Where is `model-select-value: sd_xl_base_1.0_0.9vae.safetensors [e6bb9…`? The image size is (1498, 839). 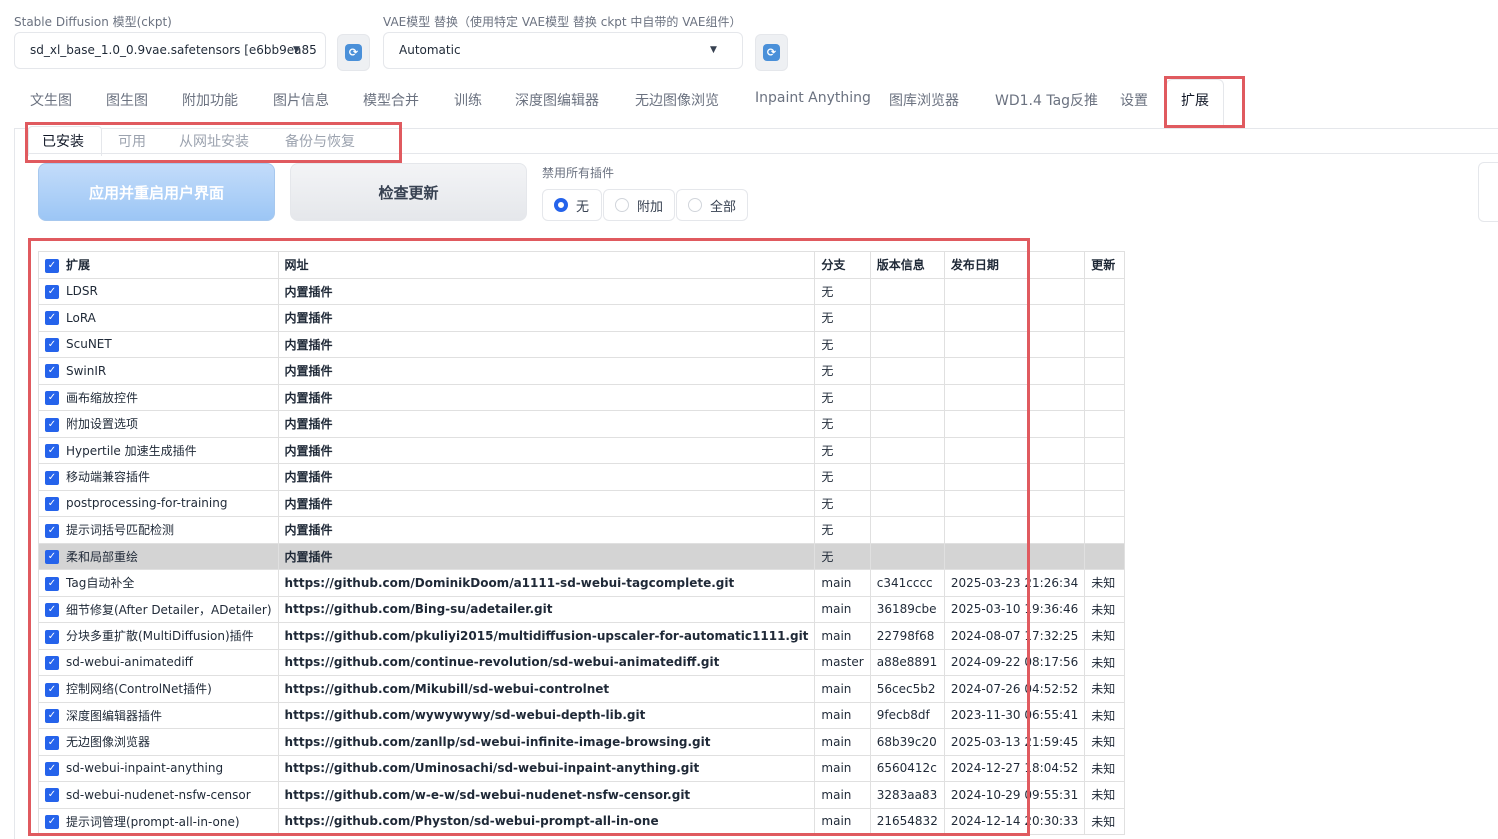
model-select-value: sd_xl_base_1.0_0.9vae.safetensors [e6bb9… is located at coordinates (173, 50).